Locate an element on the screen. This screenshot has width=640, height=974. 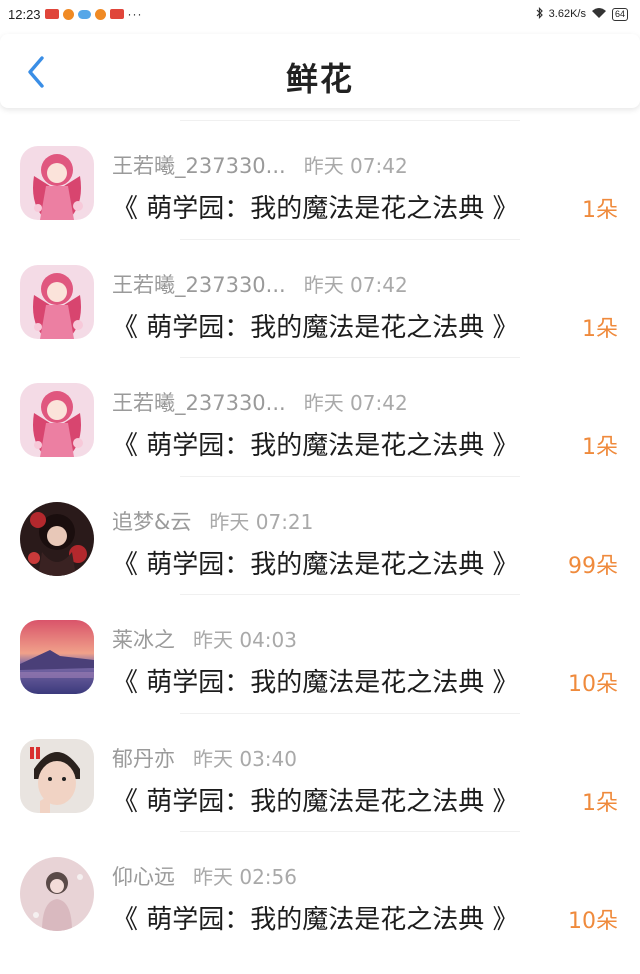
user-name: 郁丹亦 is located at coordinates (143, 758).